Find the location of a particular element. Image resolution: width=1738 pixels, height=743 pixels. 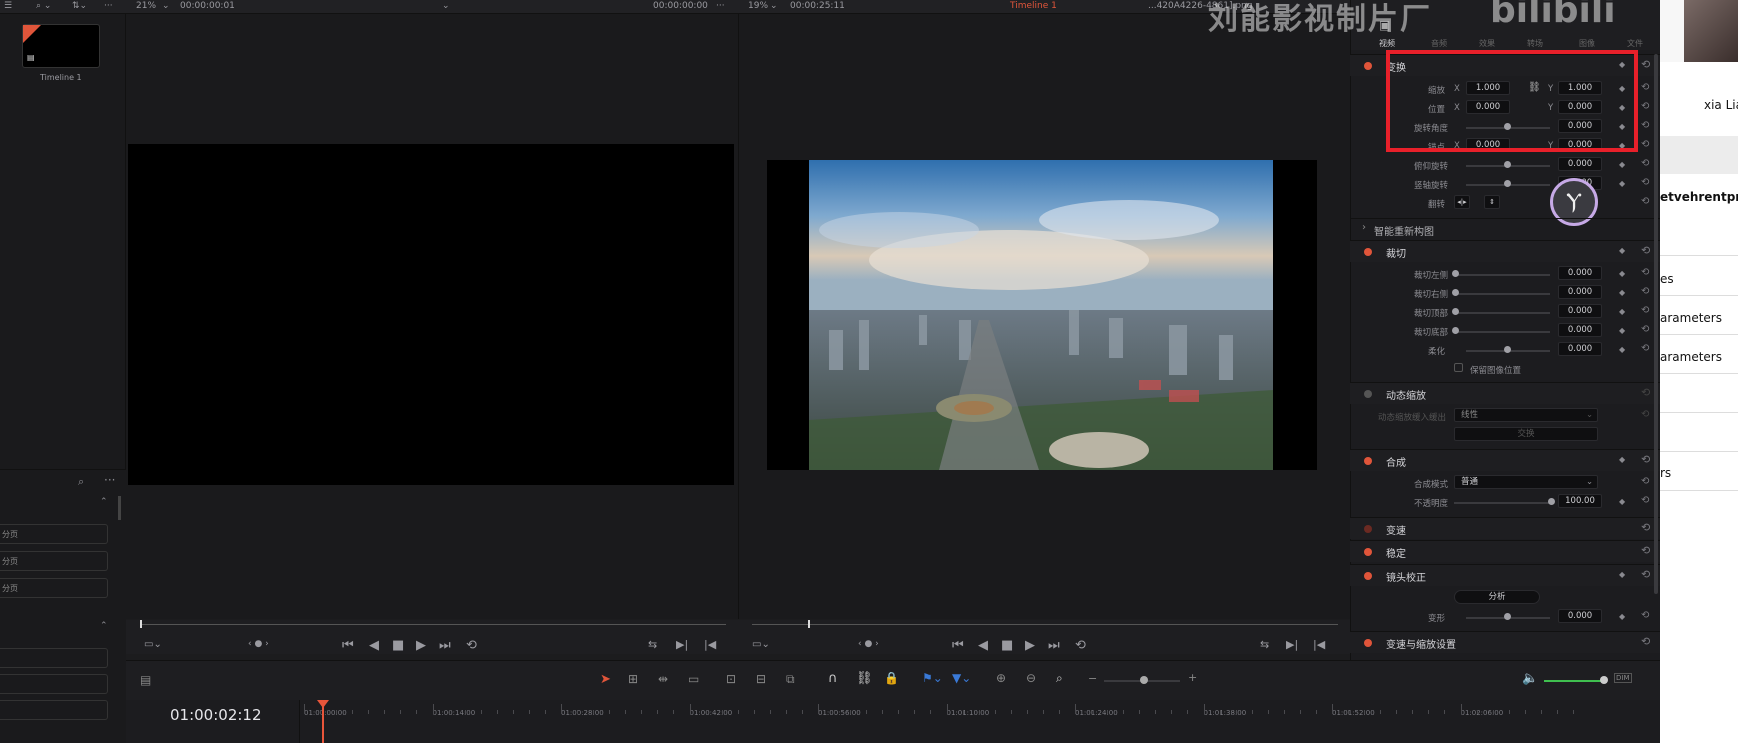

timeline-name: Timeline 1 is located at coordinates (1033, 6).